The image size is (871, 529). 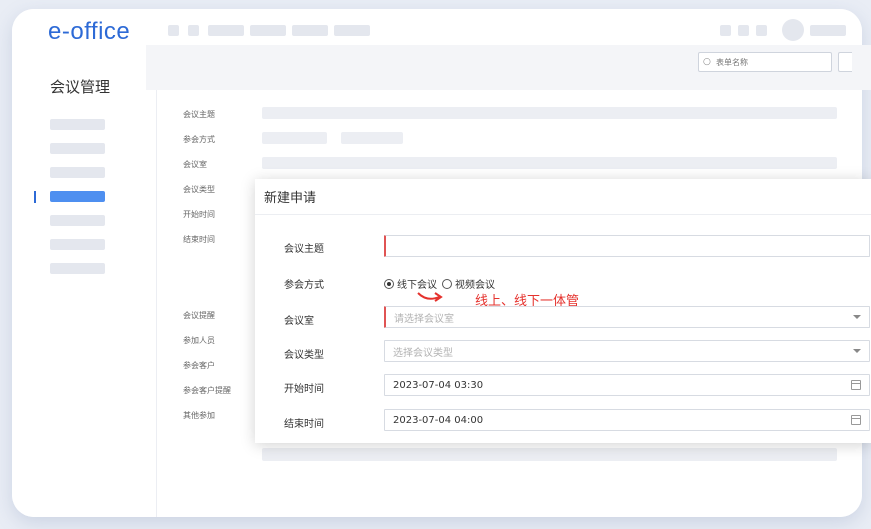 What do you see at coordinates (437, 29) in the screenshot?
I see `top-bar: e-office` at bounding box center [437, 29].